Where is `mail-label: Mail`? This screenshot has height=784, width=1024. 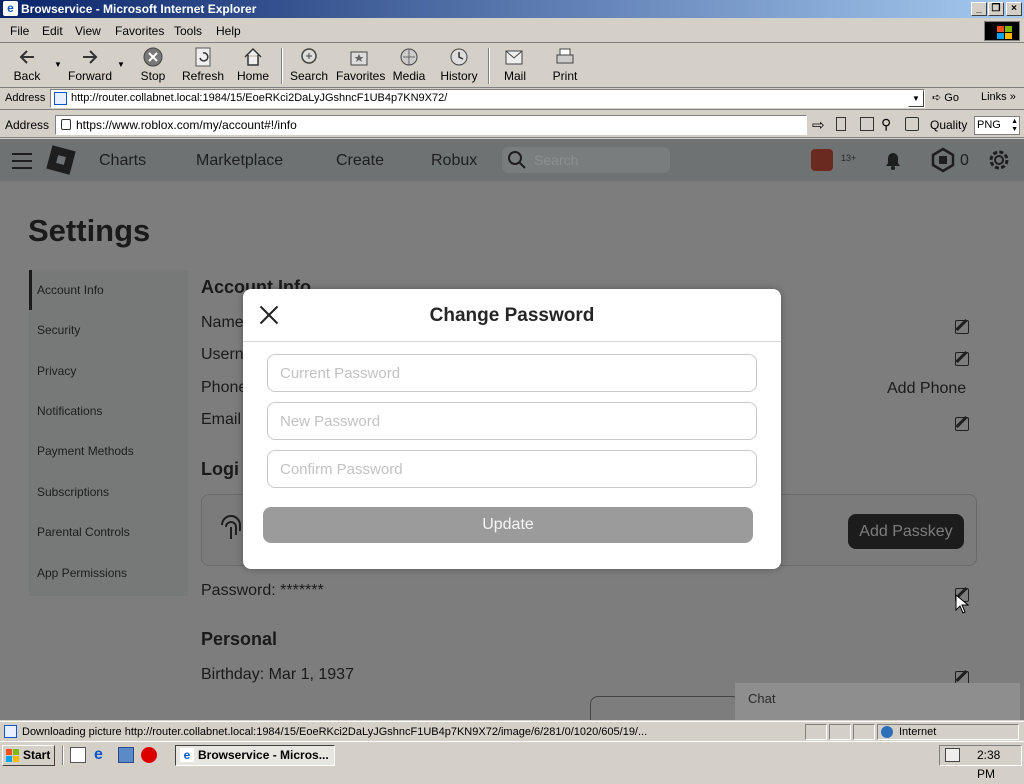 mail-label: Mail is located at coordinates (514, 76).